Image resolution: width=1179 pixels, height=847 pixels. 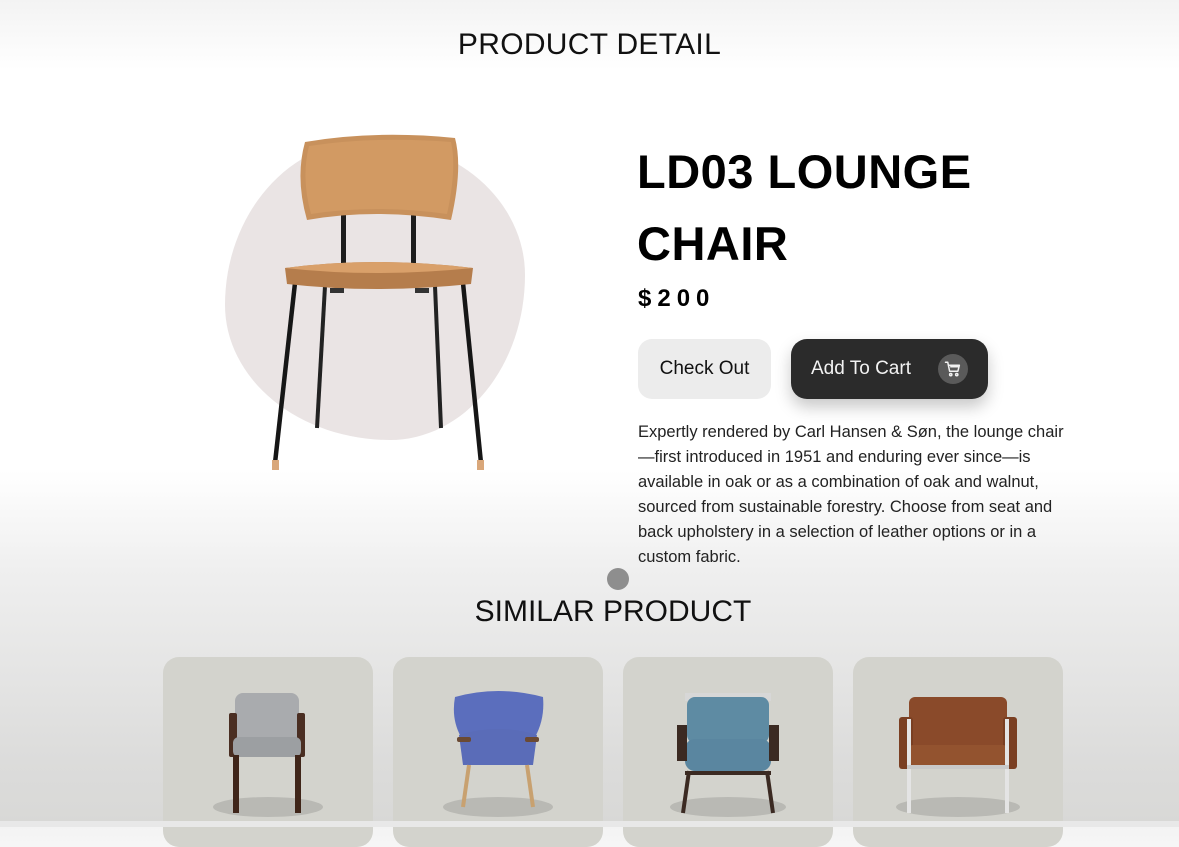 What do you see at coordinates (268, 755) in the screenshot?
I see `grey-armchair-image` at bounding box center [268, 755].